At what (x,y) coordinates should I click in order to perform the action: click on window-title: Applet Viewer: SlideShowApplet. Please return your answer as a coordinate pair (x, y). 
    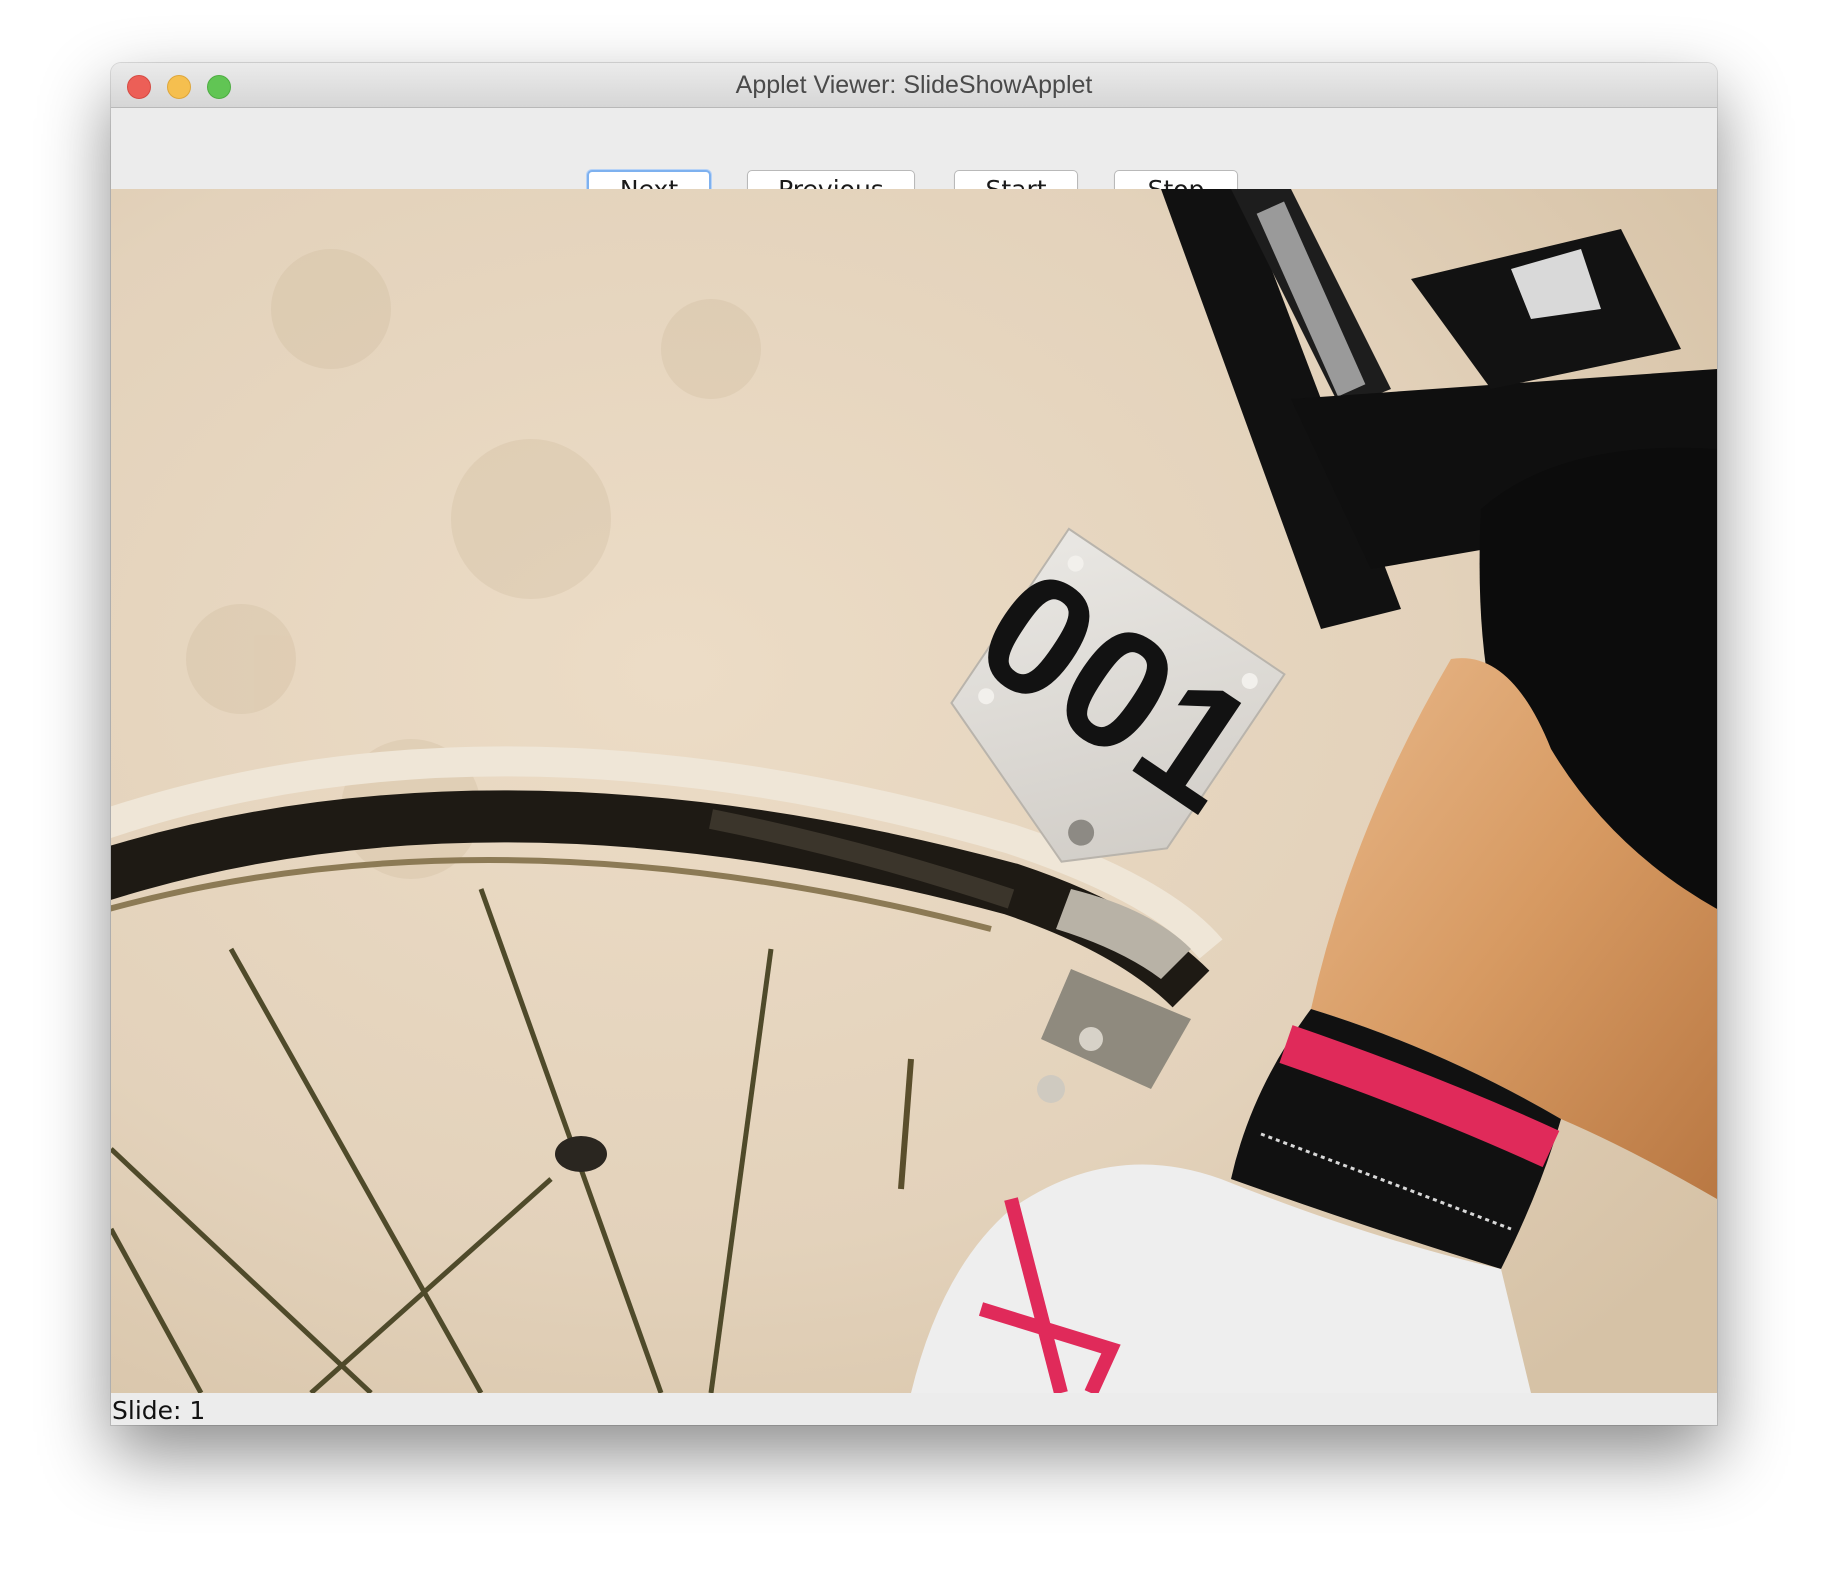
    Looking at the image, I should click on (914, 85).